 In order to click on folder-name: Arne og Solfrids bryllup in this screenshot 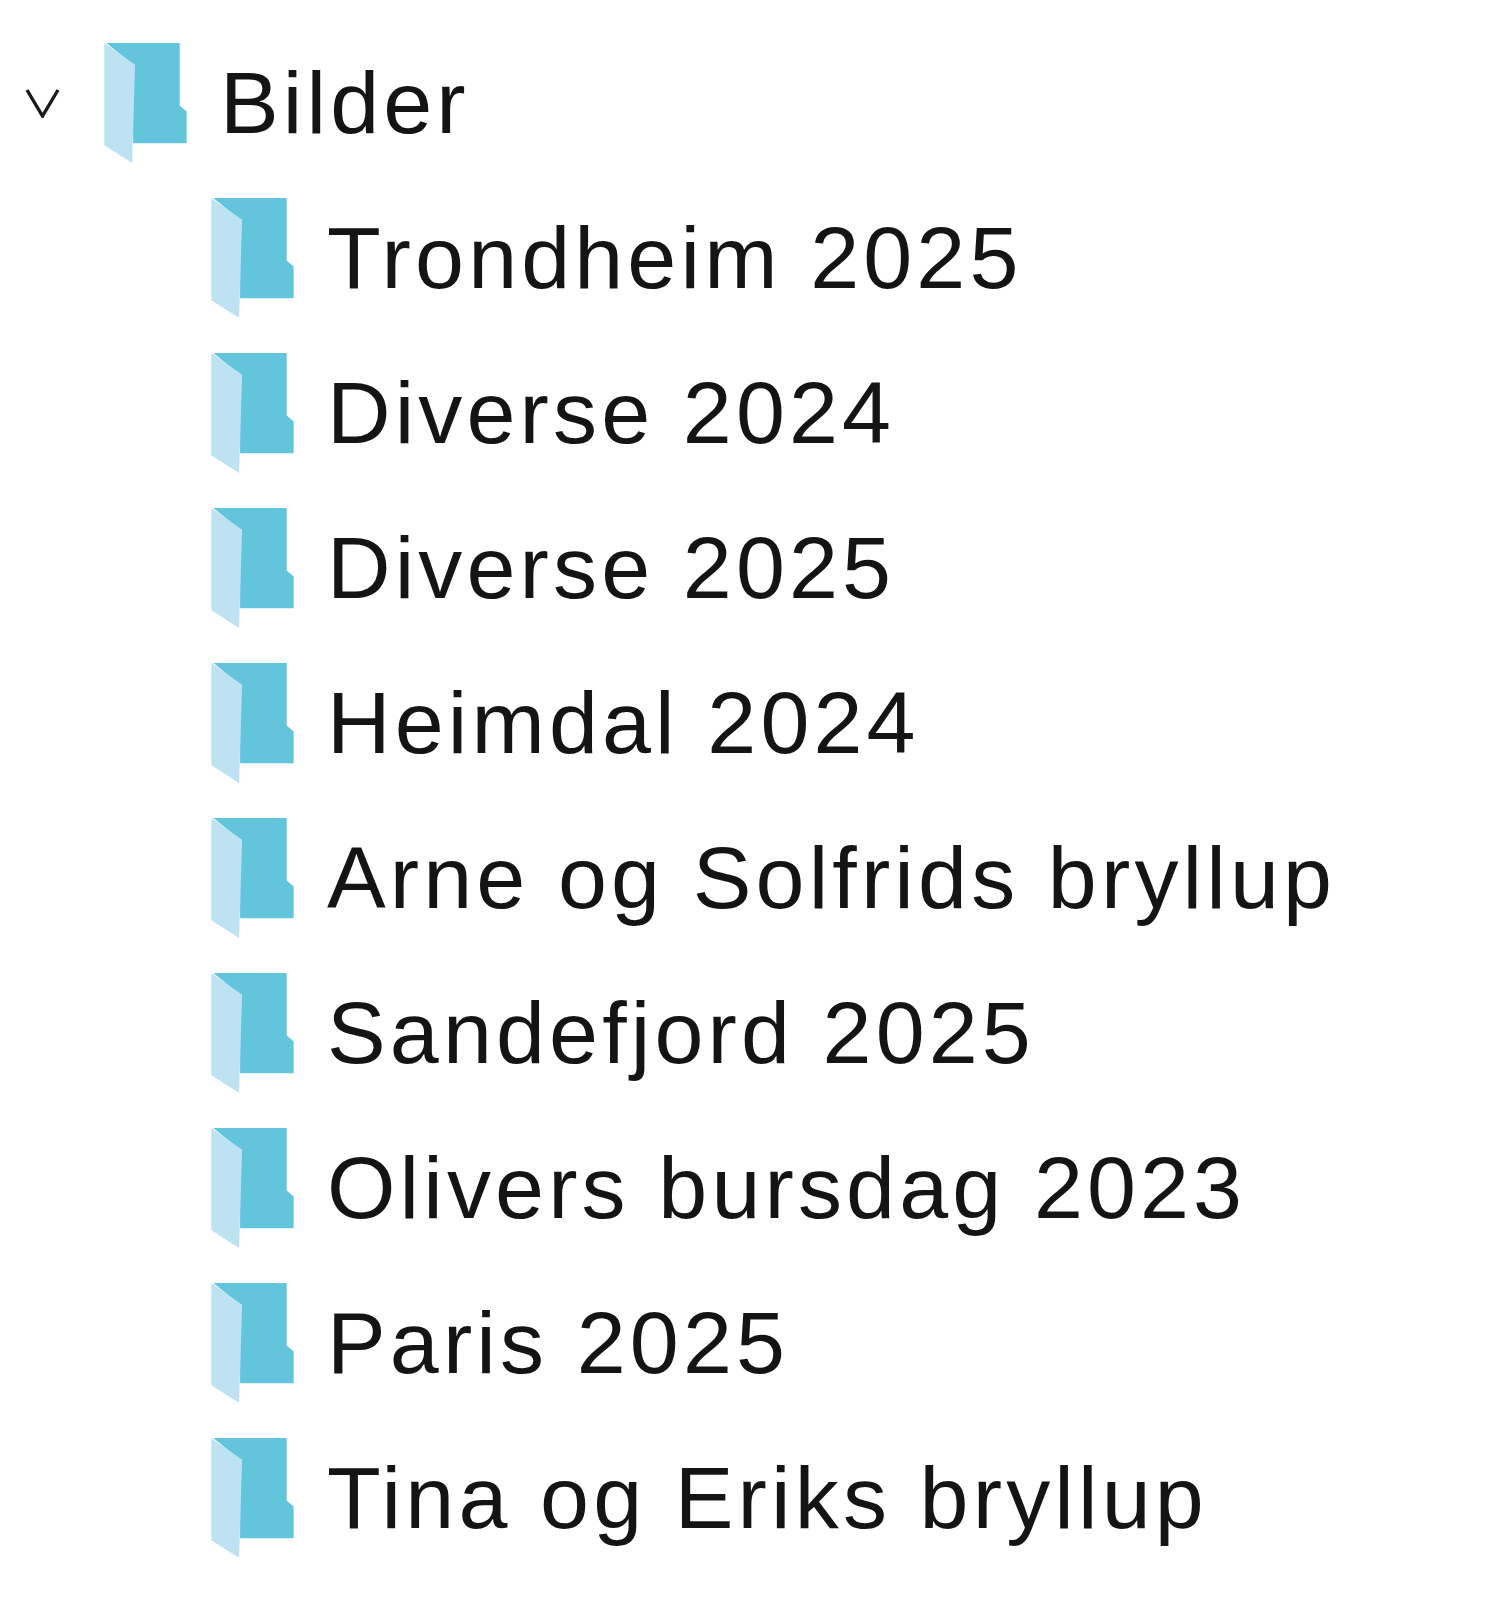, I will do `click(832, 877)`.